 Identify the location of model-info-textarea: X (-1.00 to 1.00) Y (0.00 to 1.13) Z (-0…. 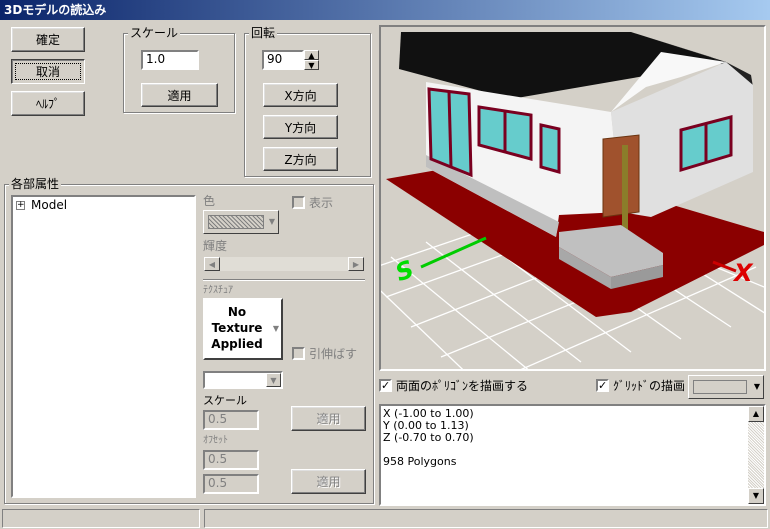
(572, 455).